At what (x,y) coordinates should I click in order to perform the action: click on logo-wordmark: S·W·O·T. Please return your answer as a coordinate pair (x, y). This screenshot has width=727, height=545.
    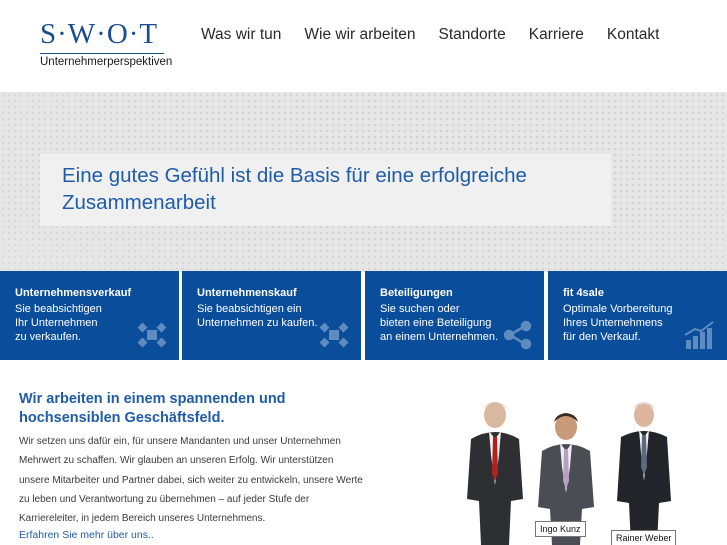
    Looking at the image, I should click on (99, 34).